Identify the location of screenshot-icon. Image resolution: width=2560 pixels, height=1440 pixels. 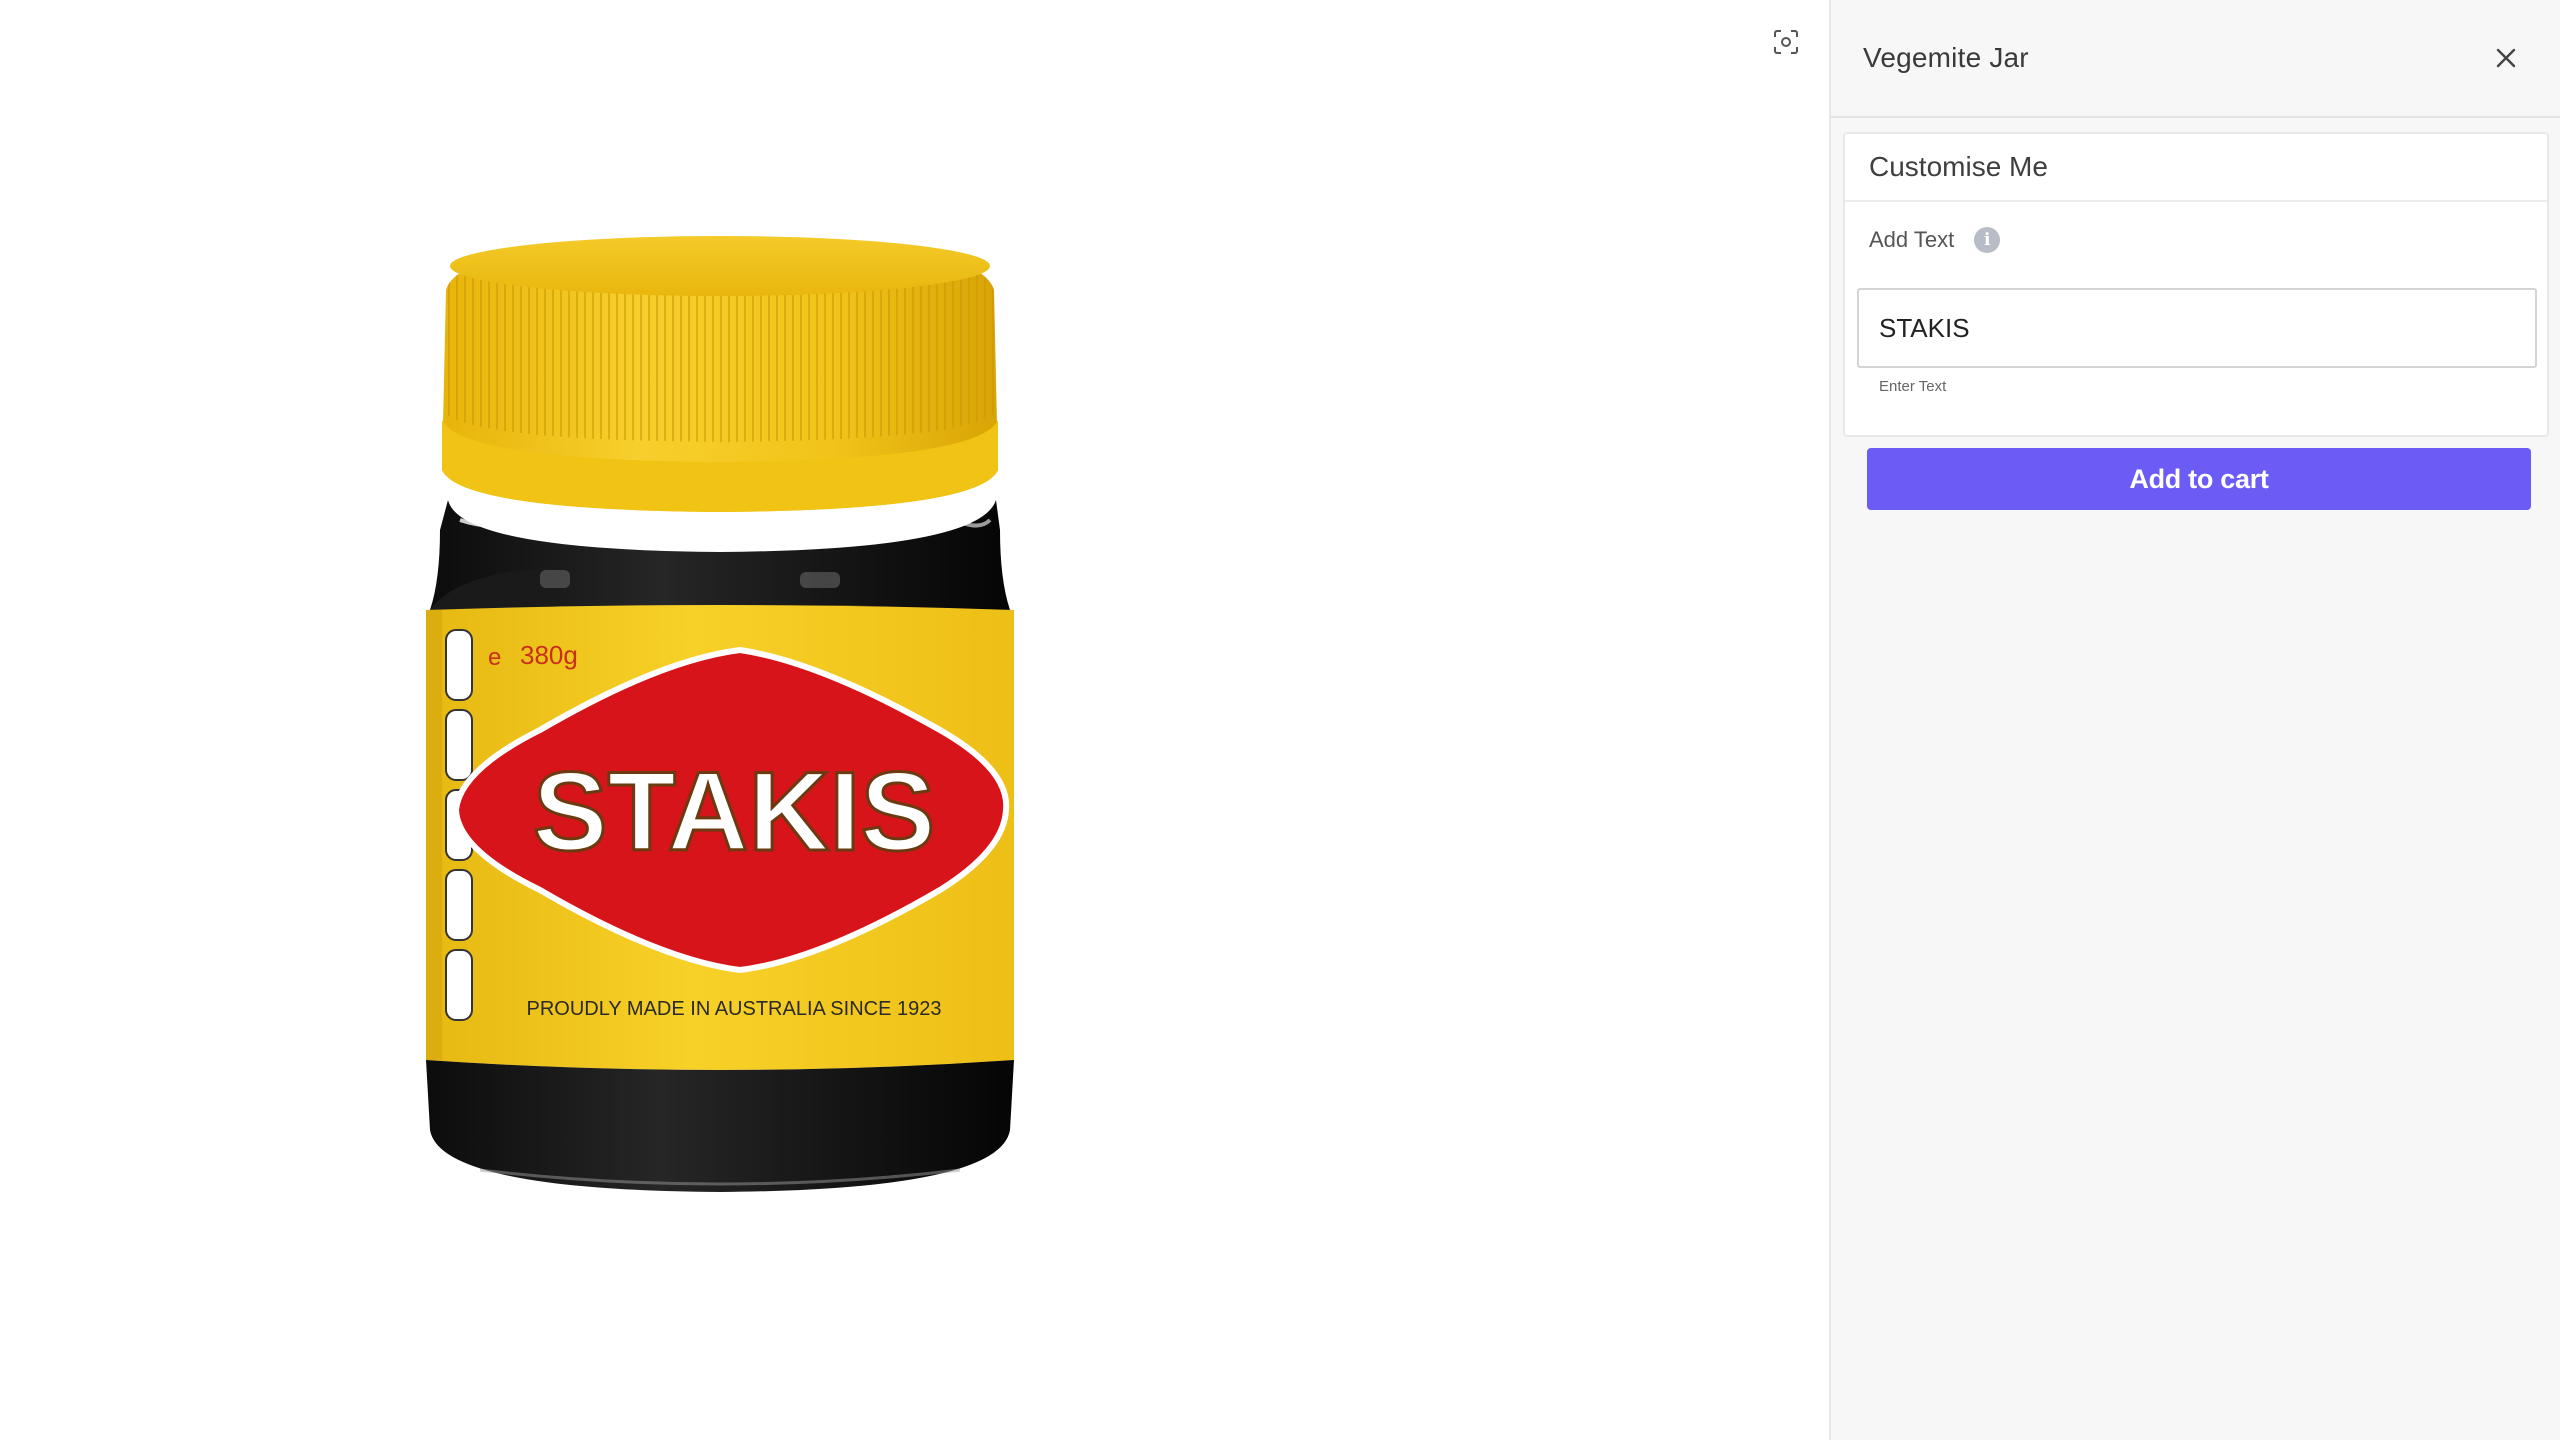
(1786, 42).